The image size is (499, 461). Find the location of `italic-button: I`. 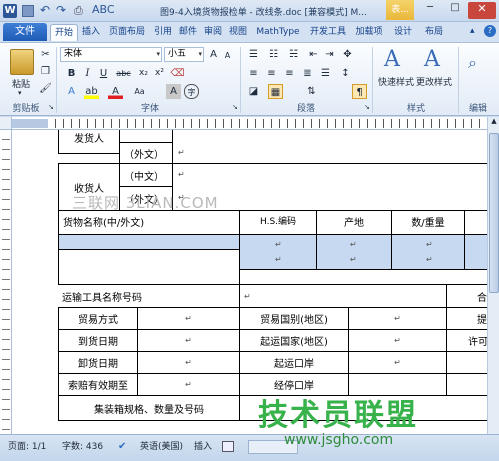

italic-button: I is located at coordinates (87, 73).